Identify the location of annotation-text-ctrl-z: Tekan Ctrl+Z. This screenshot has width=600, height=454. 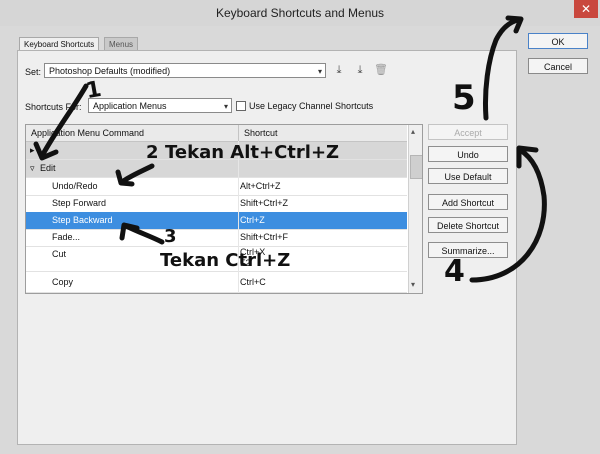
(225, 260).